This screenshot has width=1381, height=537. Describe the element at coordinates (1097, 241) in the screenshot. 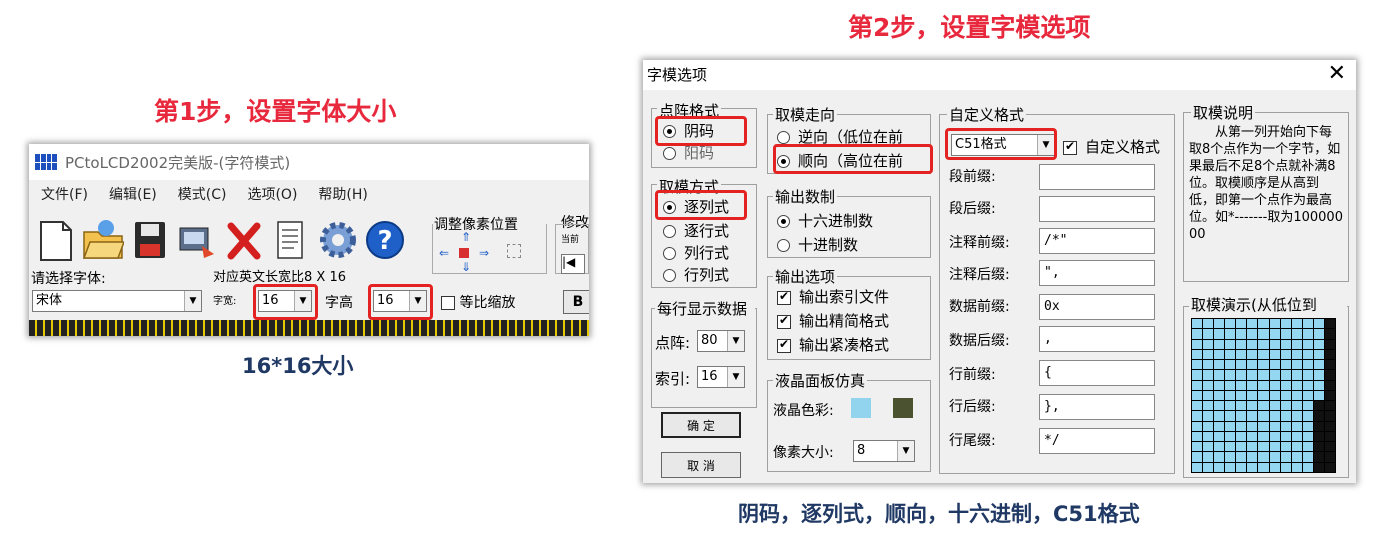

I see `comment-prefix-input: /*"` at that location.